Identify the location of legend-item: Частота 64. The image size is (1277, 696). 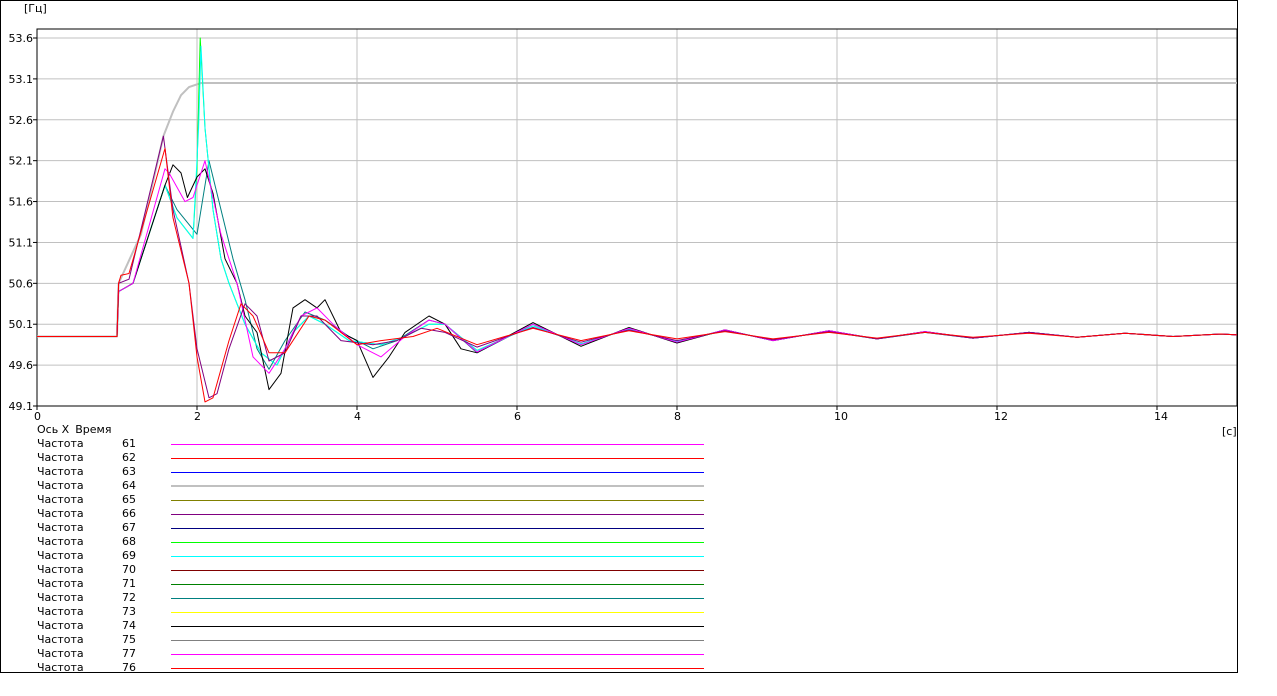
(377, 486).